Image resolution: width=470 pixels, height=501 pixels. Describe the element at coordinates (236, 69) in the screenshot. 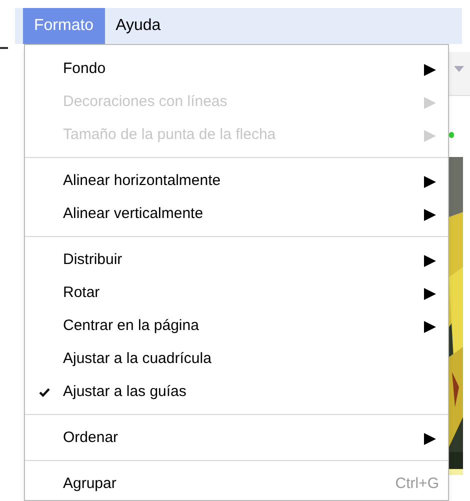

I see `menu-item: Fondo` at that location.